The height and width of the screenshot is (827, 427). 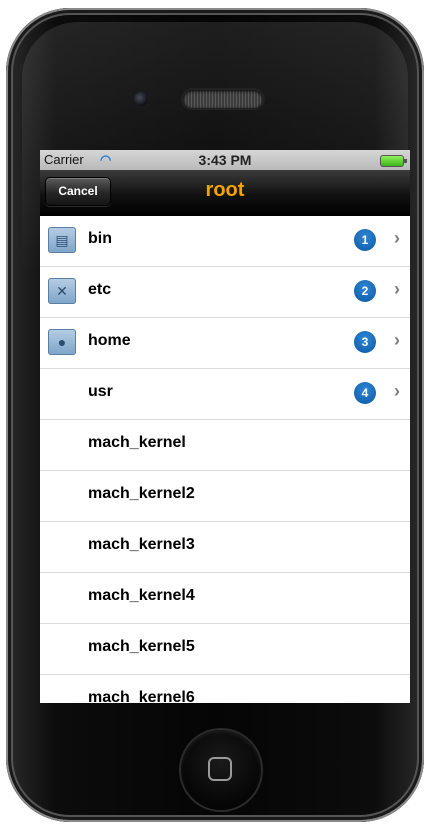 What do you see at coordinates (225, 649) in the screenshot?
I see `list-item-mach-kernel5: mach_kernel5` at bounding box center [225, 649].